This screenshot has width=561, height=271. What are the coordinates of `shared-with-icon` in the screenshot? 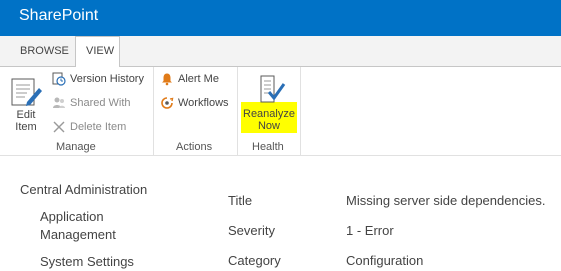 It's located at (59, 102).